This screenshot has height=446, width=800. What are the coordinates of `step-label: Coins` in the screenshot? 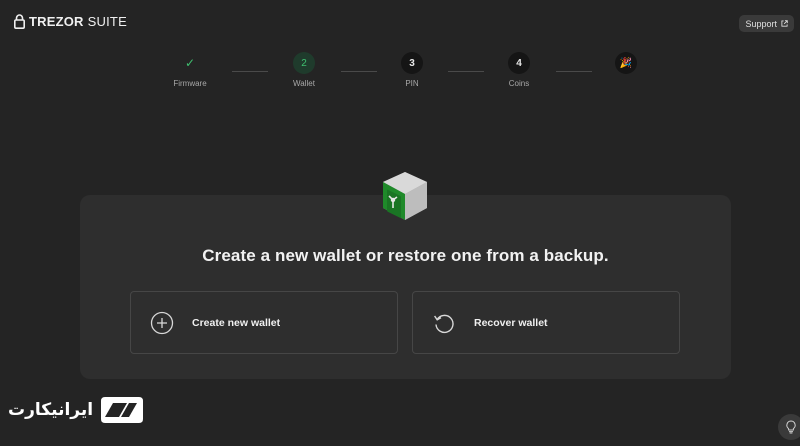 It's located at (519, 83).